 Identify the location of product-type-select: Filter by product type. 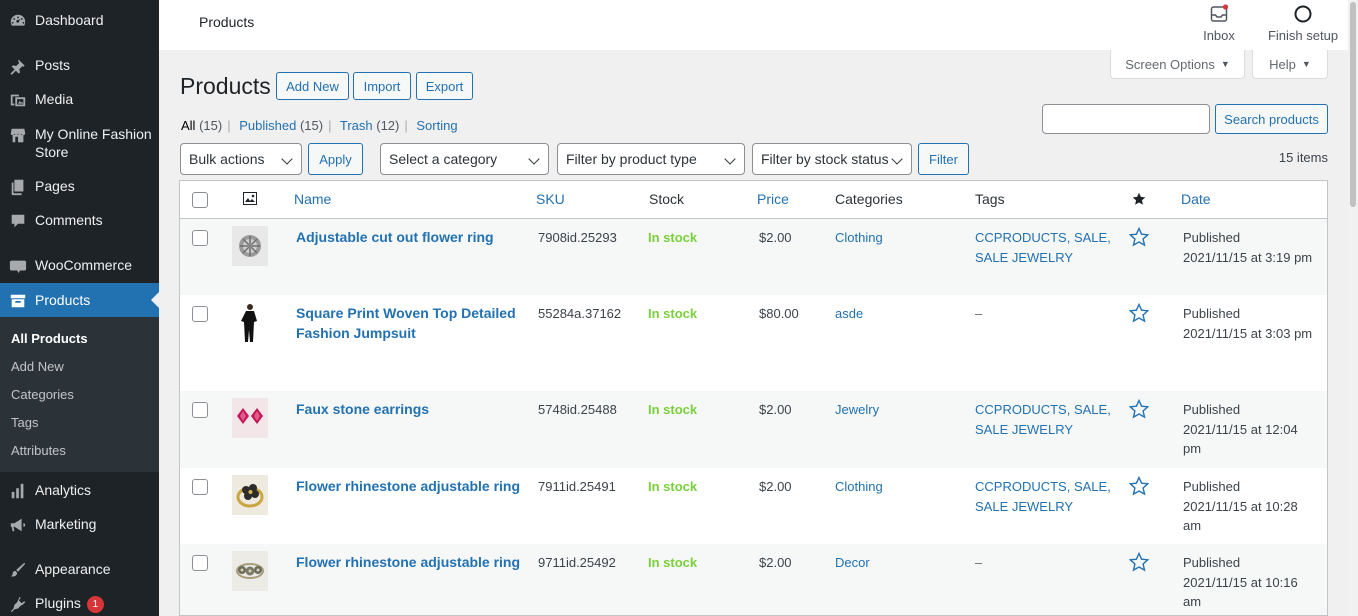
(651, 159).